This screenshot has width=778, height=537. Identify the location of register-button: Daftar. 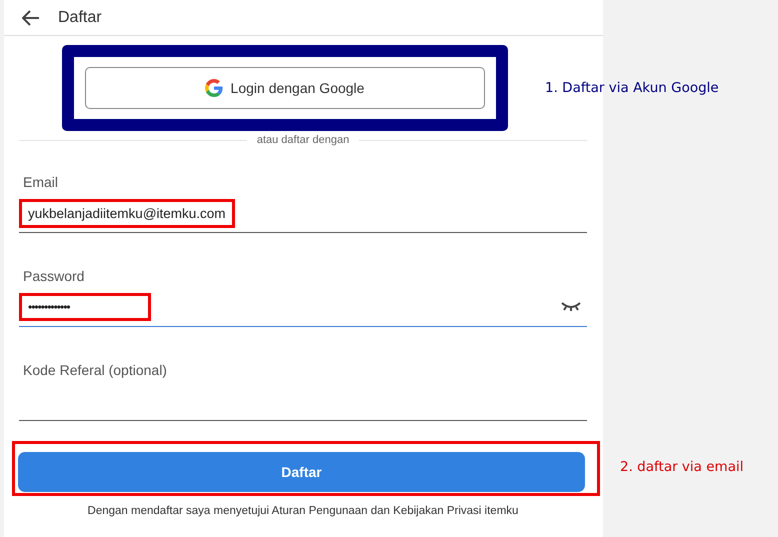
(301, 472).